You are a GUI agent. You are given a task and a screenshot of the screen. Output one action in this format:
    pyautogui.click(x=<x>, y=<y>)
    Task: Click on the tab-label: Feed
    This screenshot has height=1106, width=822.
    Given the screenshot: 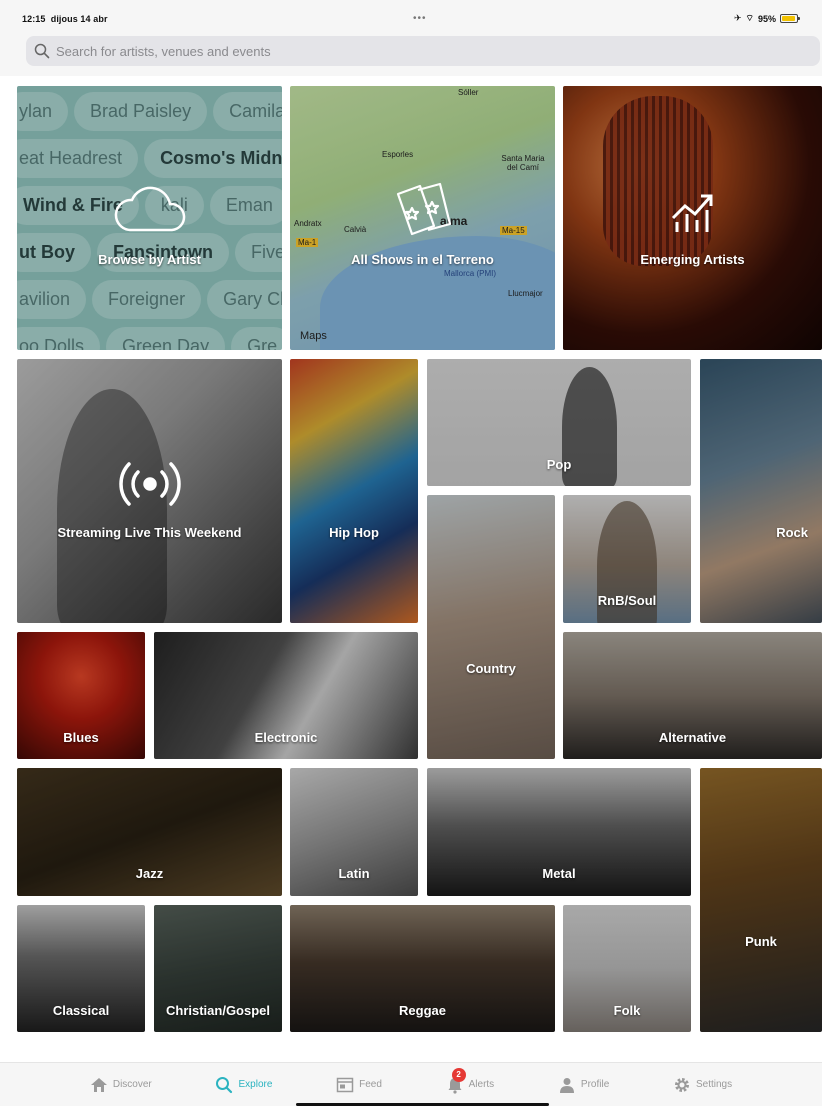 What is the action you would take?
    pyautogui.click(x=370, y=1084)
    